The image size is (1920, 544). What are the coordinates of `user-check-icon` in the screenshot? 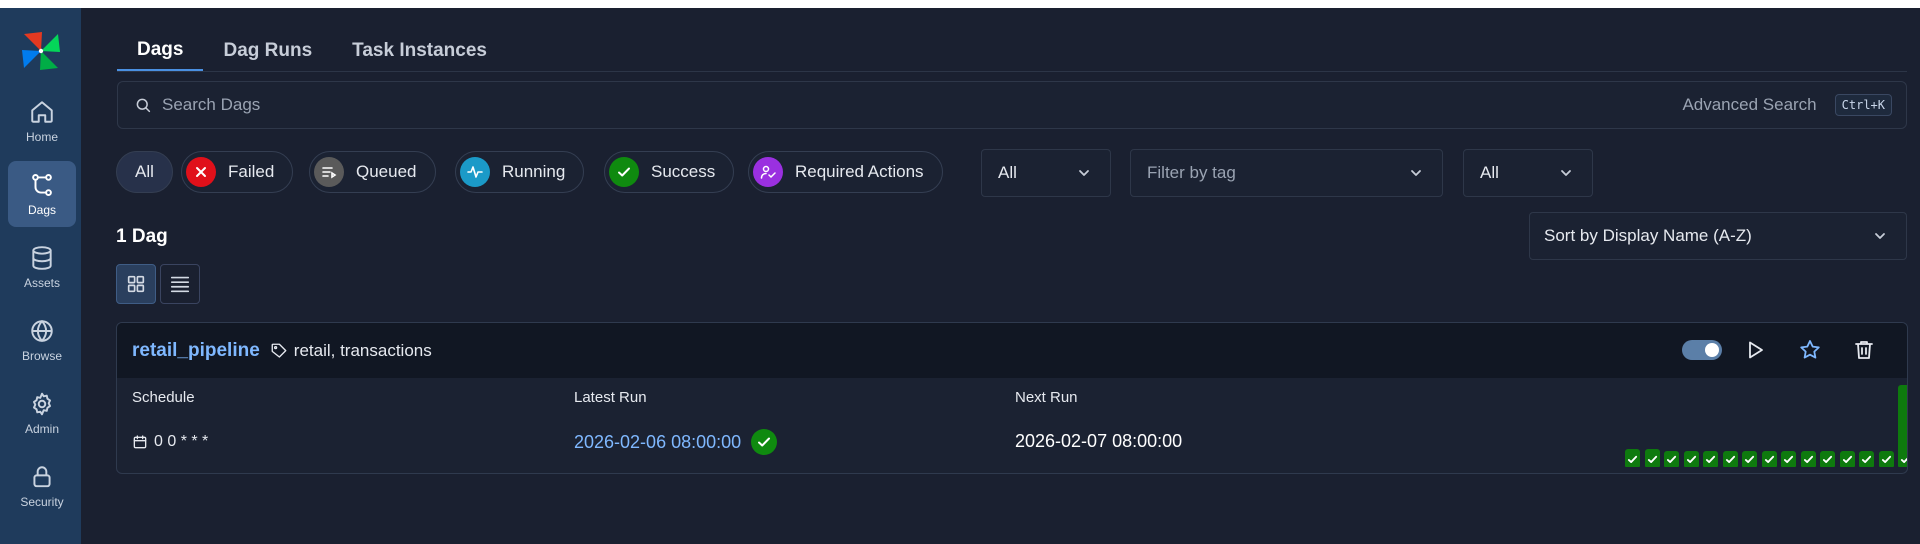 It's located at (768, 172).